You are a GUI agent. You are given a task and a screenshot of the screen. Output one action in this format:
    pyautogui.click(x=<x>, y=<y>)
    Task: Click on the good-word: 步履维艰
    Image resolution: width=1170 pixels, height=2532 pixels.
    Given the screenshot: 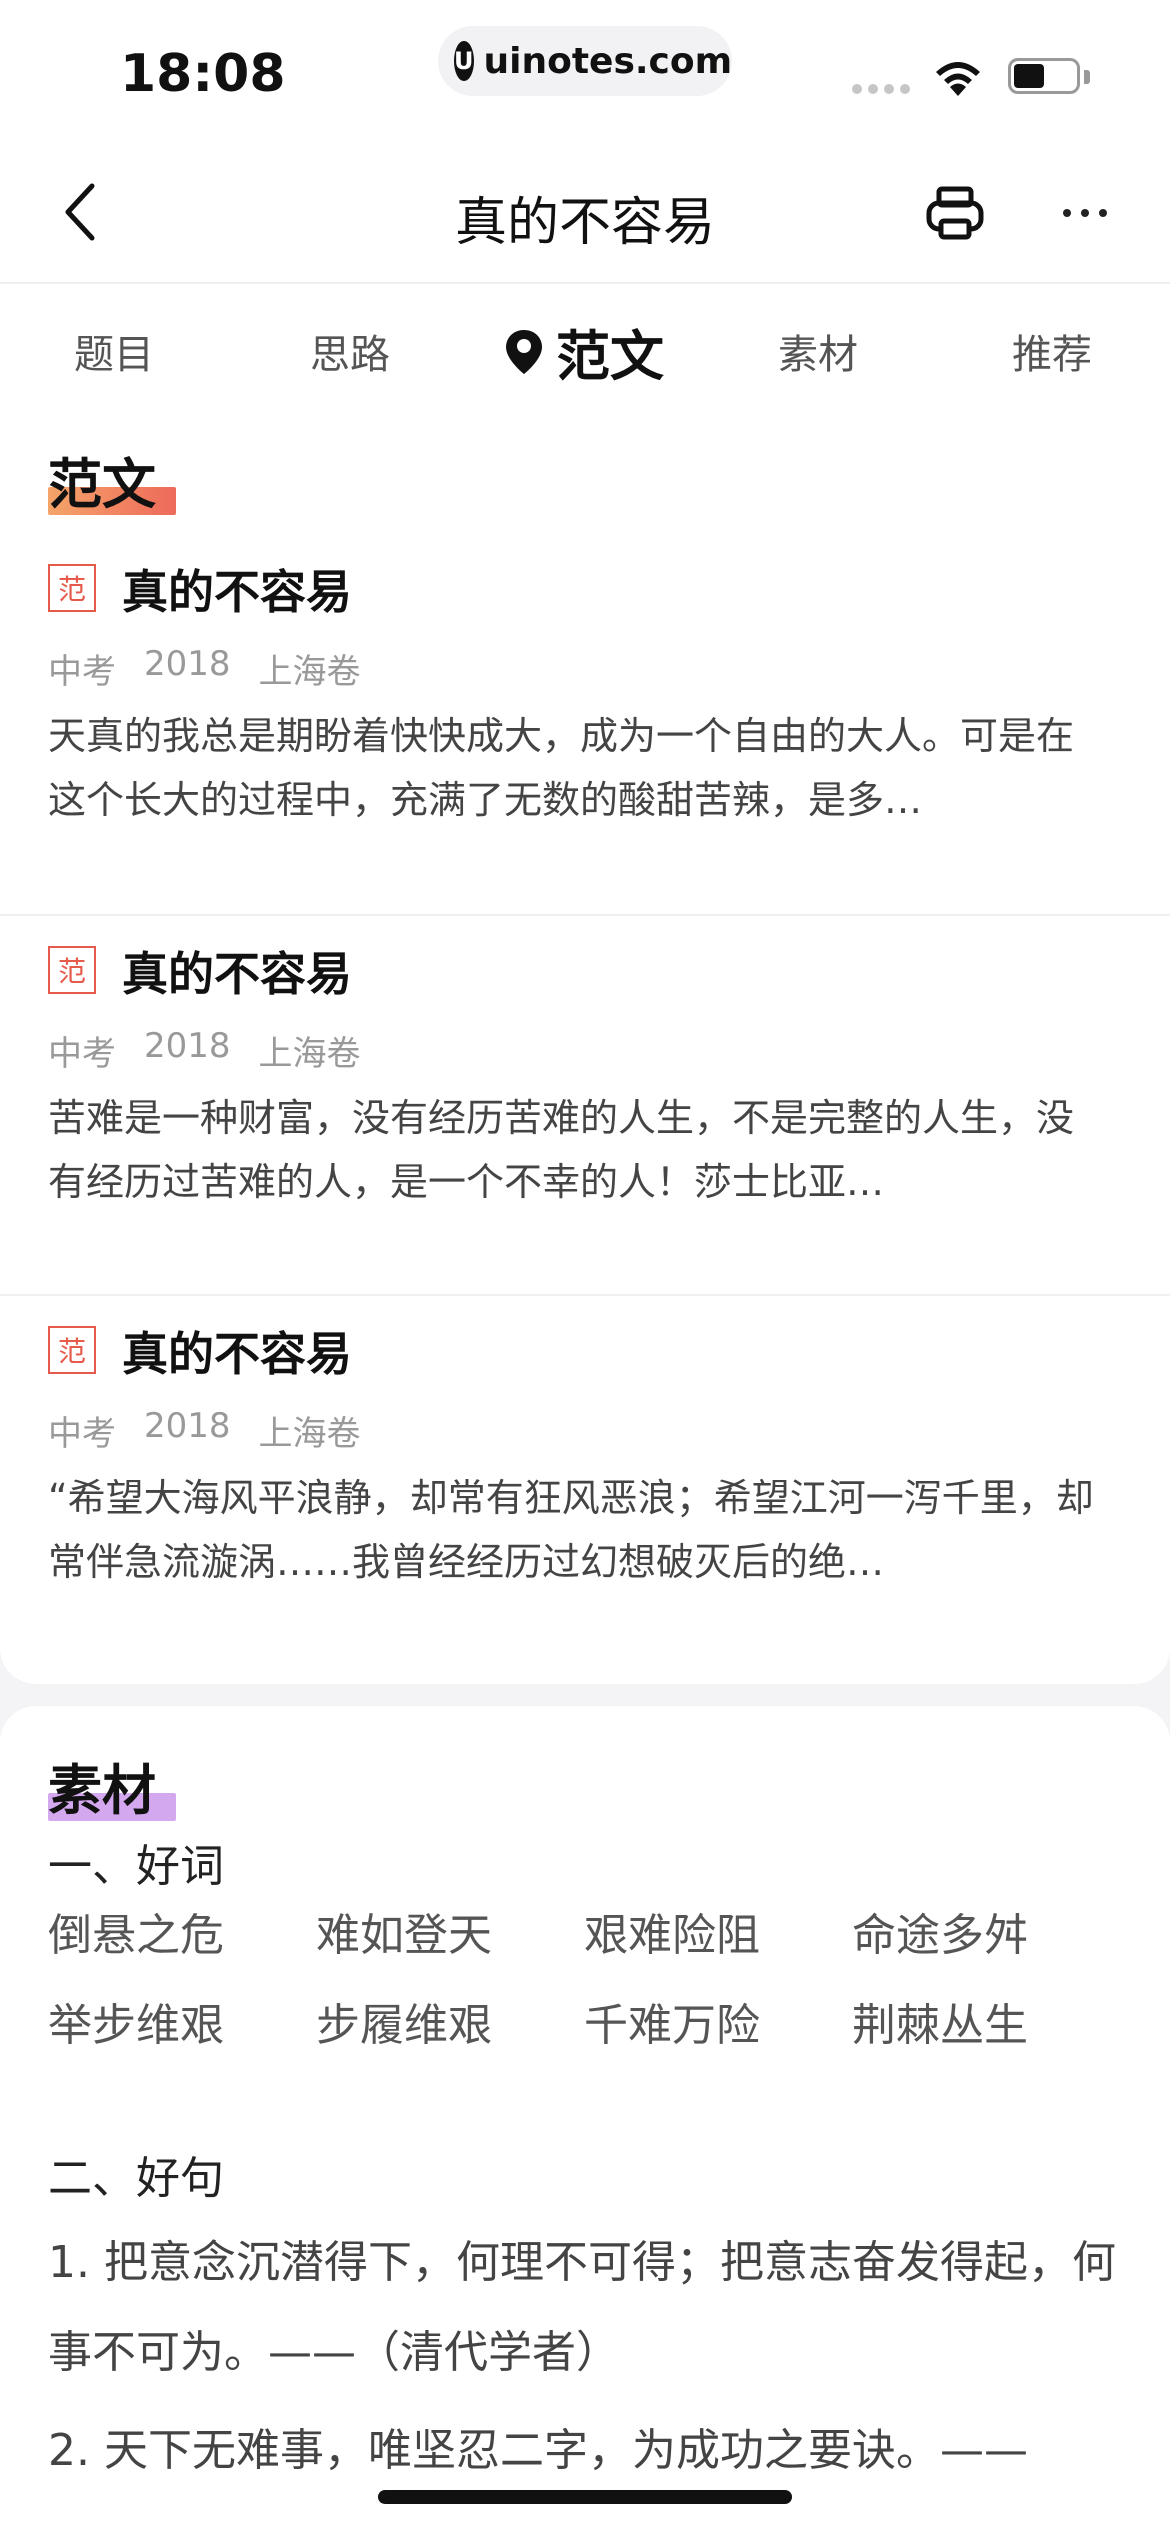 What is the action you would take?
    pyautogui.click(x=404, y=2025)
    